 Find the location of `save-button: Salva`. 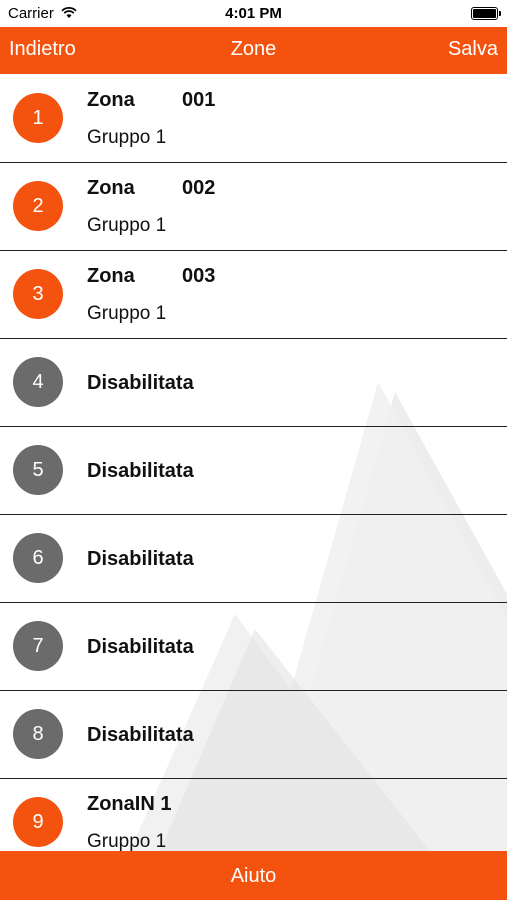

save-button: Salva is located at coordinates (473, 49).